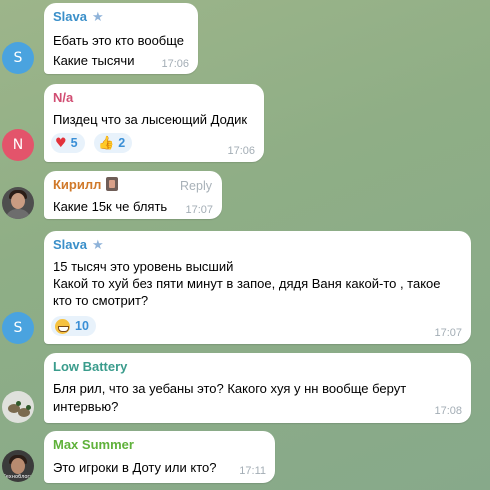 The width and height of the screenshot is (490, 490). I want to click on heart-icon: ♥, so click(61, 143).